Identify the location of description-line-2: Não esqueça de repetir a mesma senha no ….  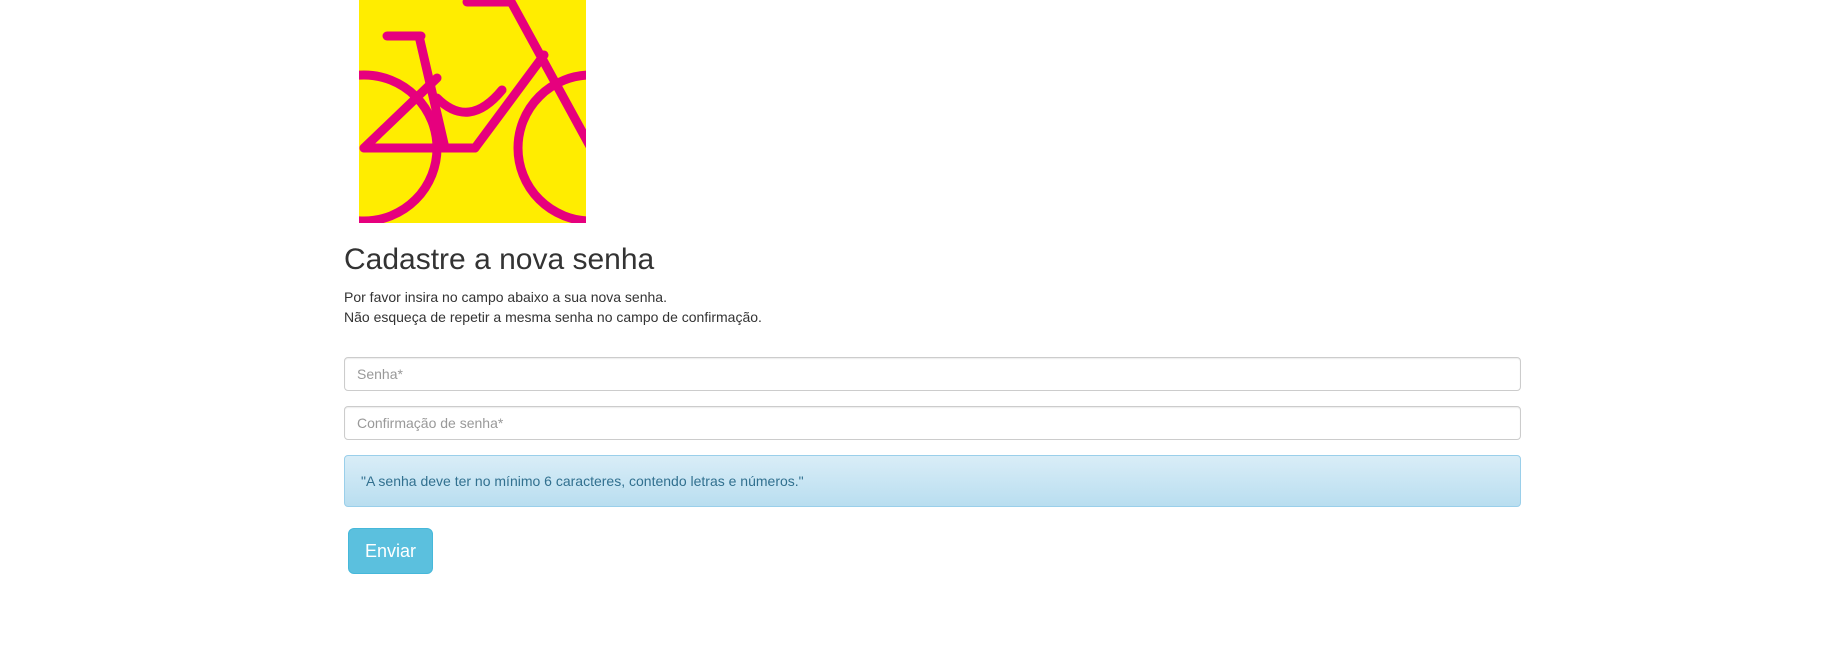
(553, 317).